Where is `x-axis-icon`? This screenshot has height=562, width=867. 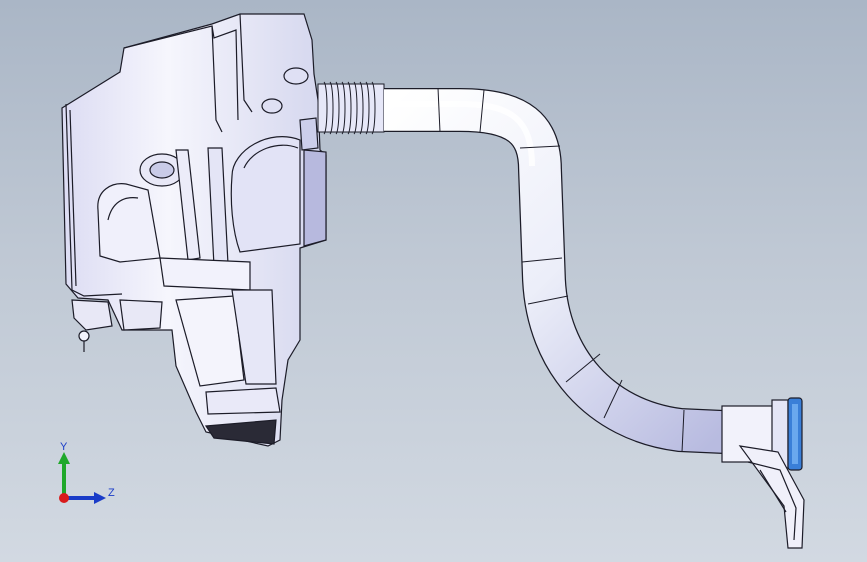
x-axis-icon is located at coordinates (64, 498).